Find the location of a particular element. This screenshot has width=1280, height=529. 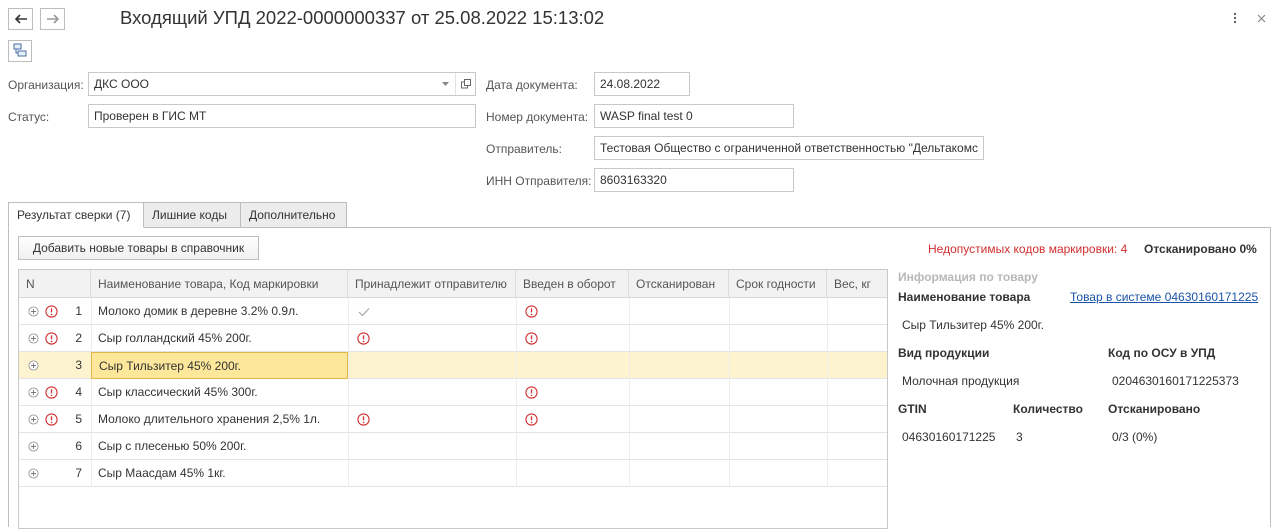

table-row: 6 Сыр с плесенью 50% 200г. is located at coordinates (453, 446).